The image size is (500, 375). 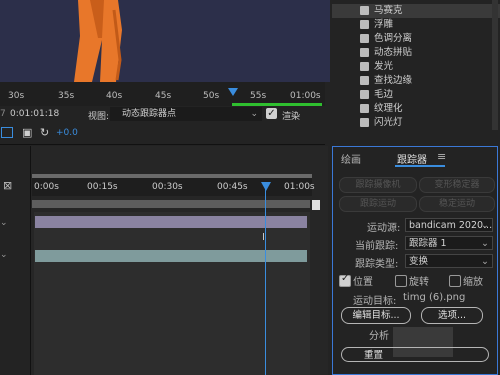 What do you see at coordinates (449, 225) in the screenshot?
I see `motion-source-select: bandicam 2020... ⌄` at bounding box center [449, 225].